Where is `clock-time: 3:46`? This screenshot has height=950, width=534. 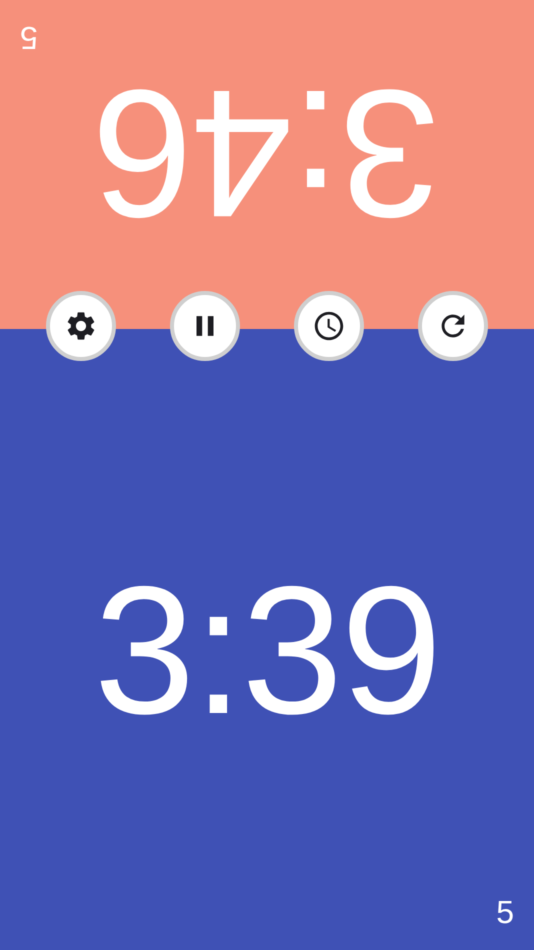
clock-time: 3:46 is located at coordinates (267, 155).